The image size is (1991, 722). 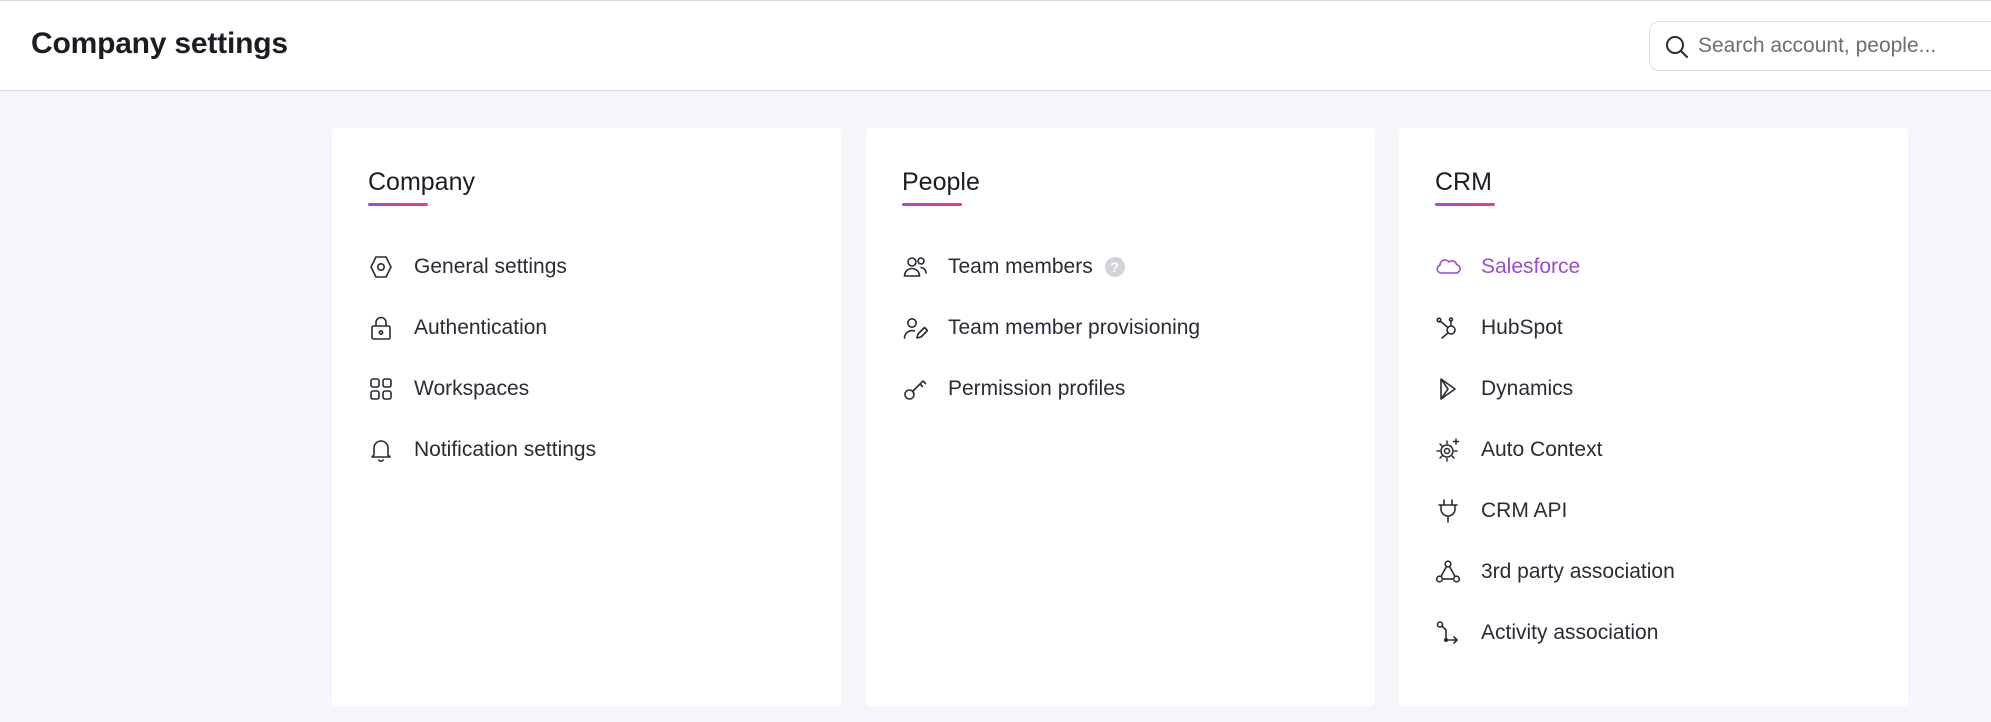 I want to click on menu-item-label: Team member provisioning, so click(x=1074, y=327).